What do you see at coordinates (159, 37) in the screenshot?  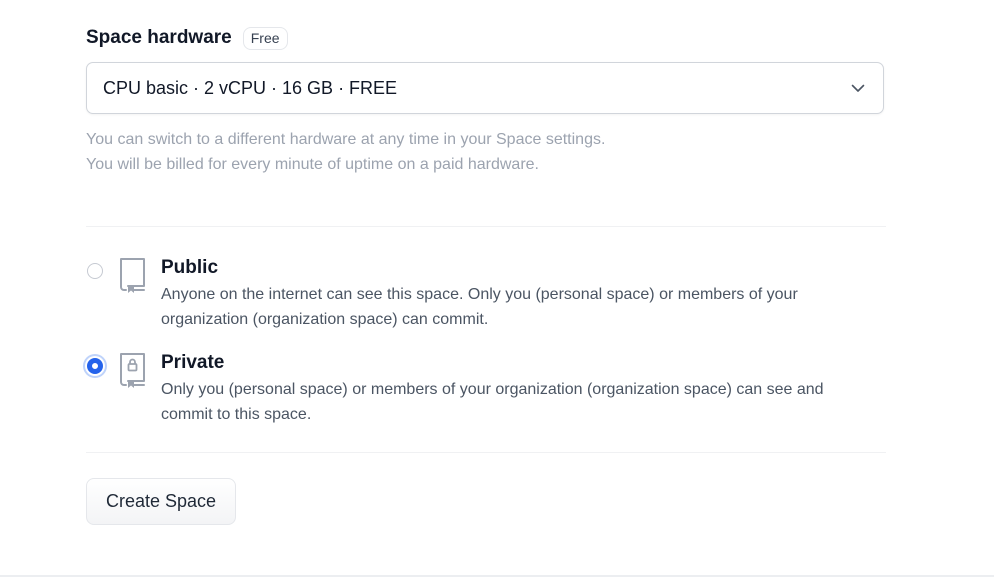 I see `hardware-section-title: Space hardware` at bounding box center [159, 37].